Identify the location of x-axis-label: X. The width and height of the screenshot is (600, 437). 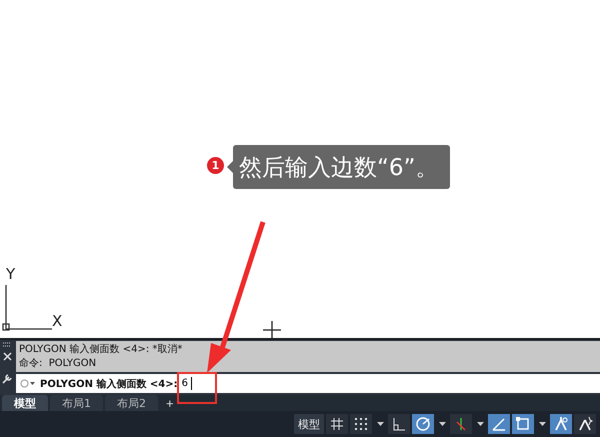
(57, 321).